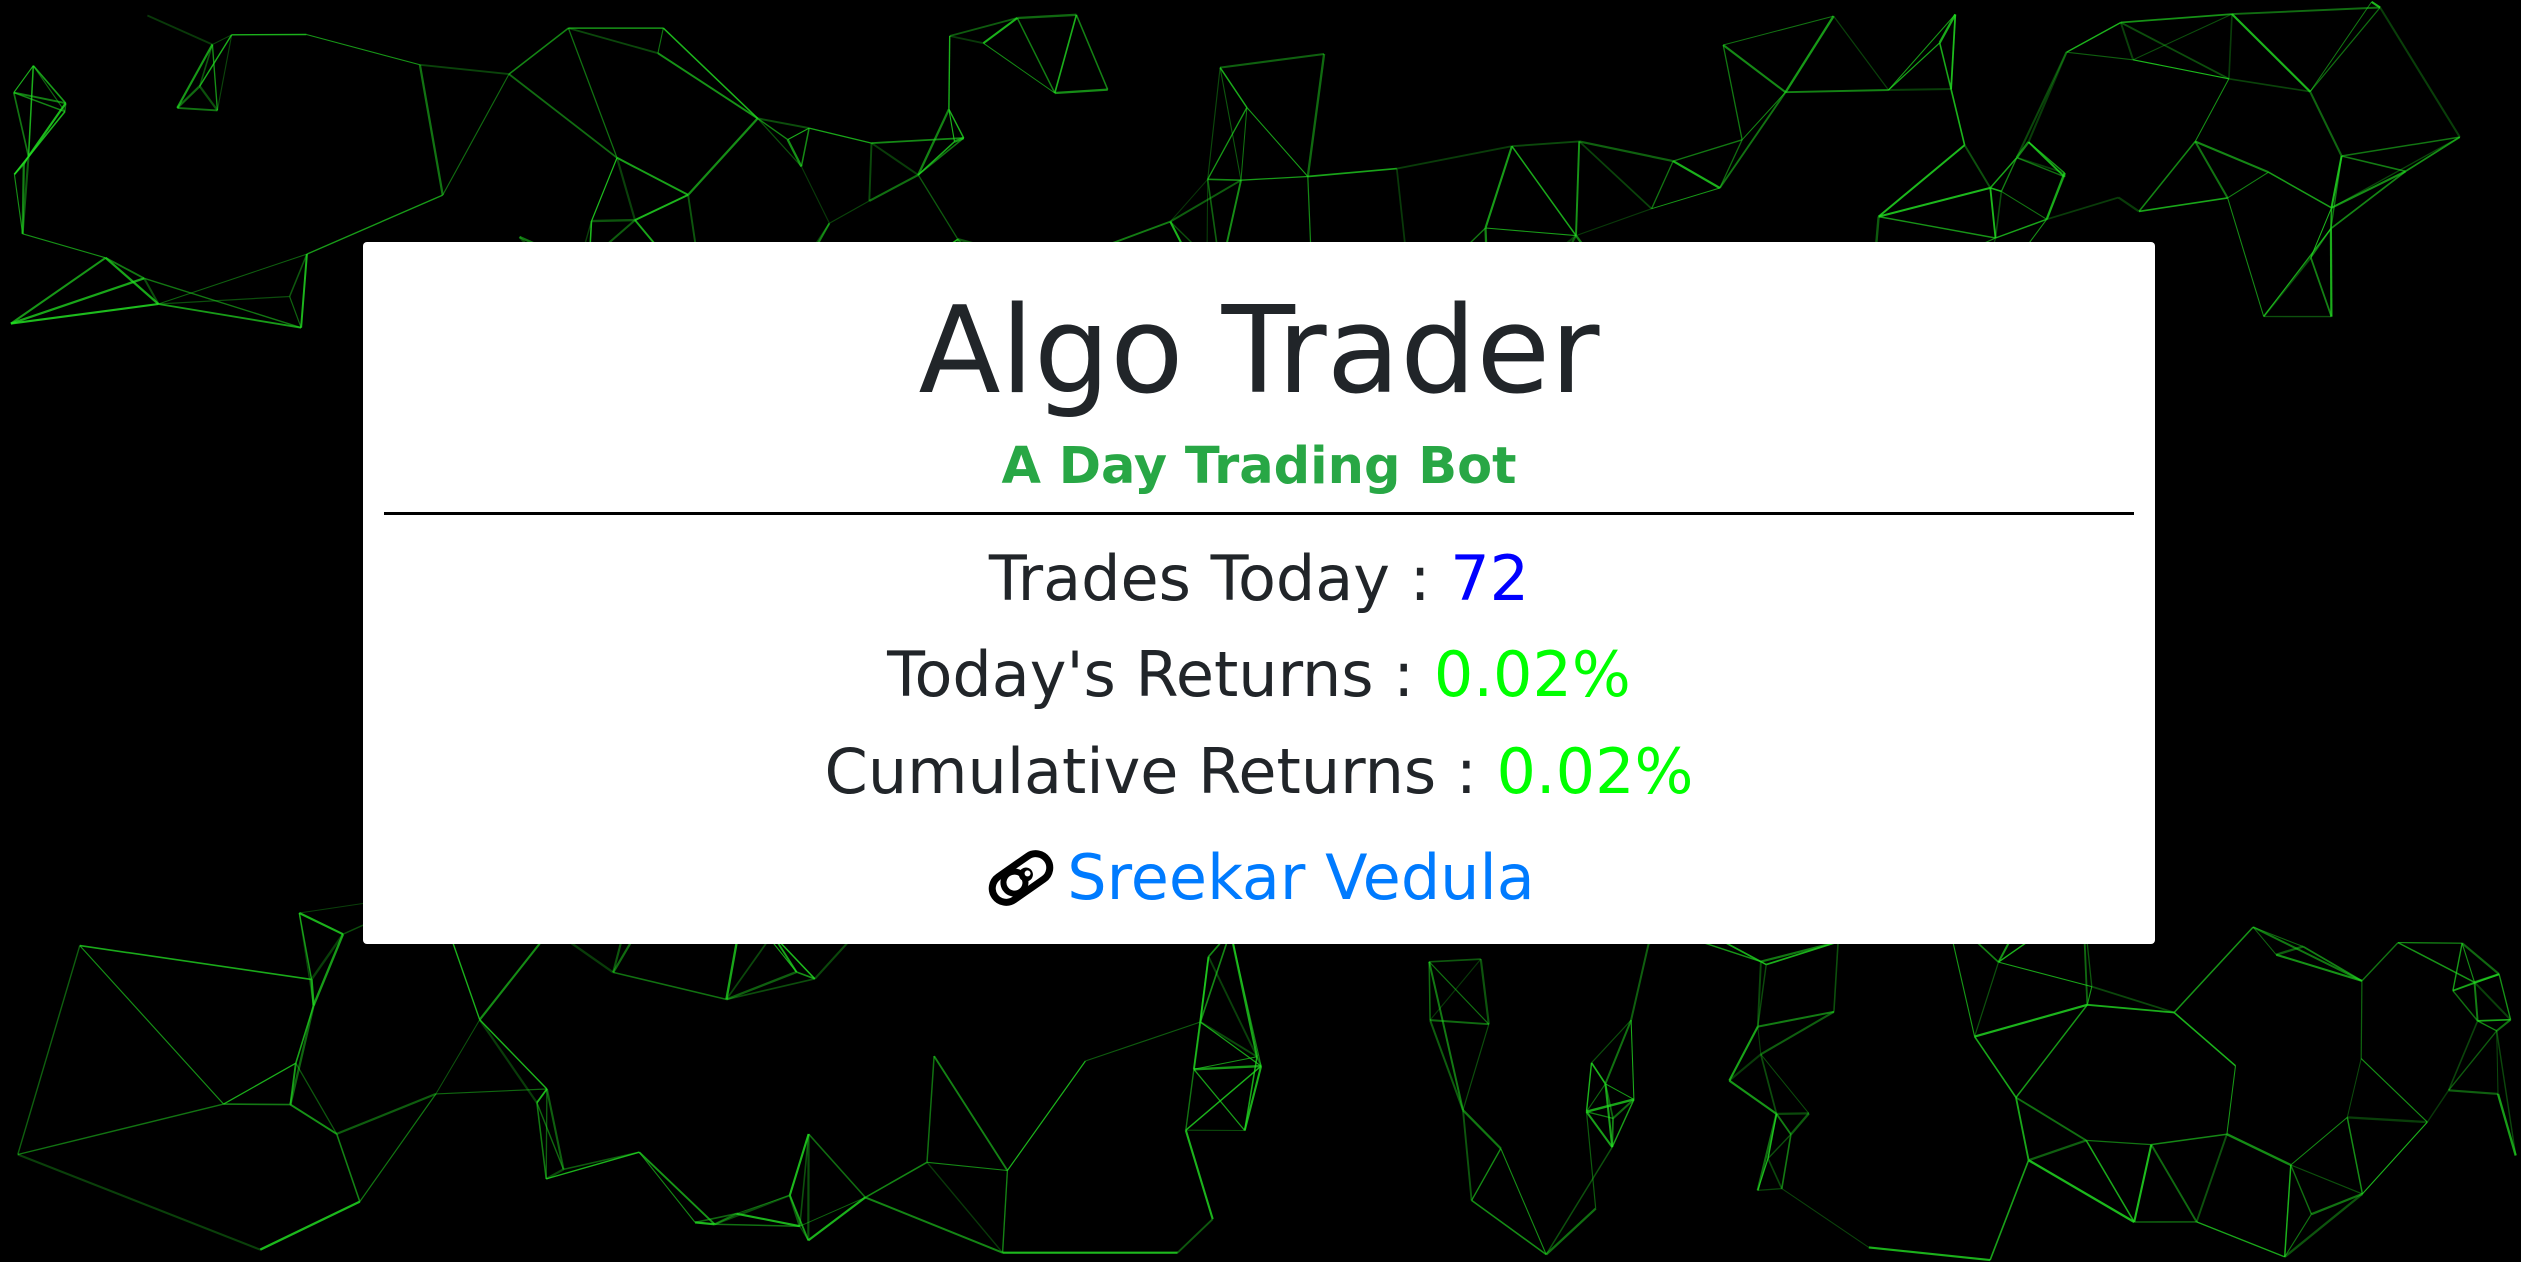  Describe the element at coordinates (1160, 771) in the screenshot. I see `cumulative-returns-label: Cumulative Returns :` at that location.